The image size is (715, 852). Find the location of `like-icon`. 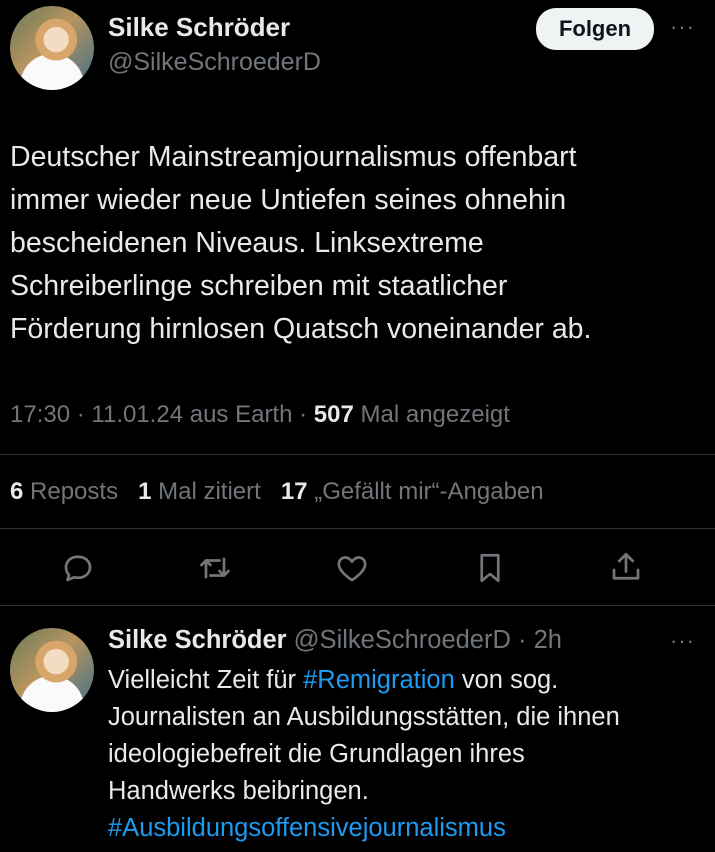

like-icon is located at coordinates (352, 568).